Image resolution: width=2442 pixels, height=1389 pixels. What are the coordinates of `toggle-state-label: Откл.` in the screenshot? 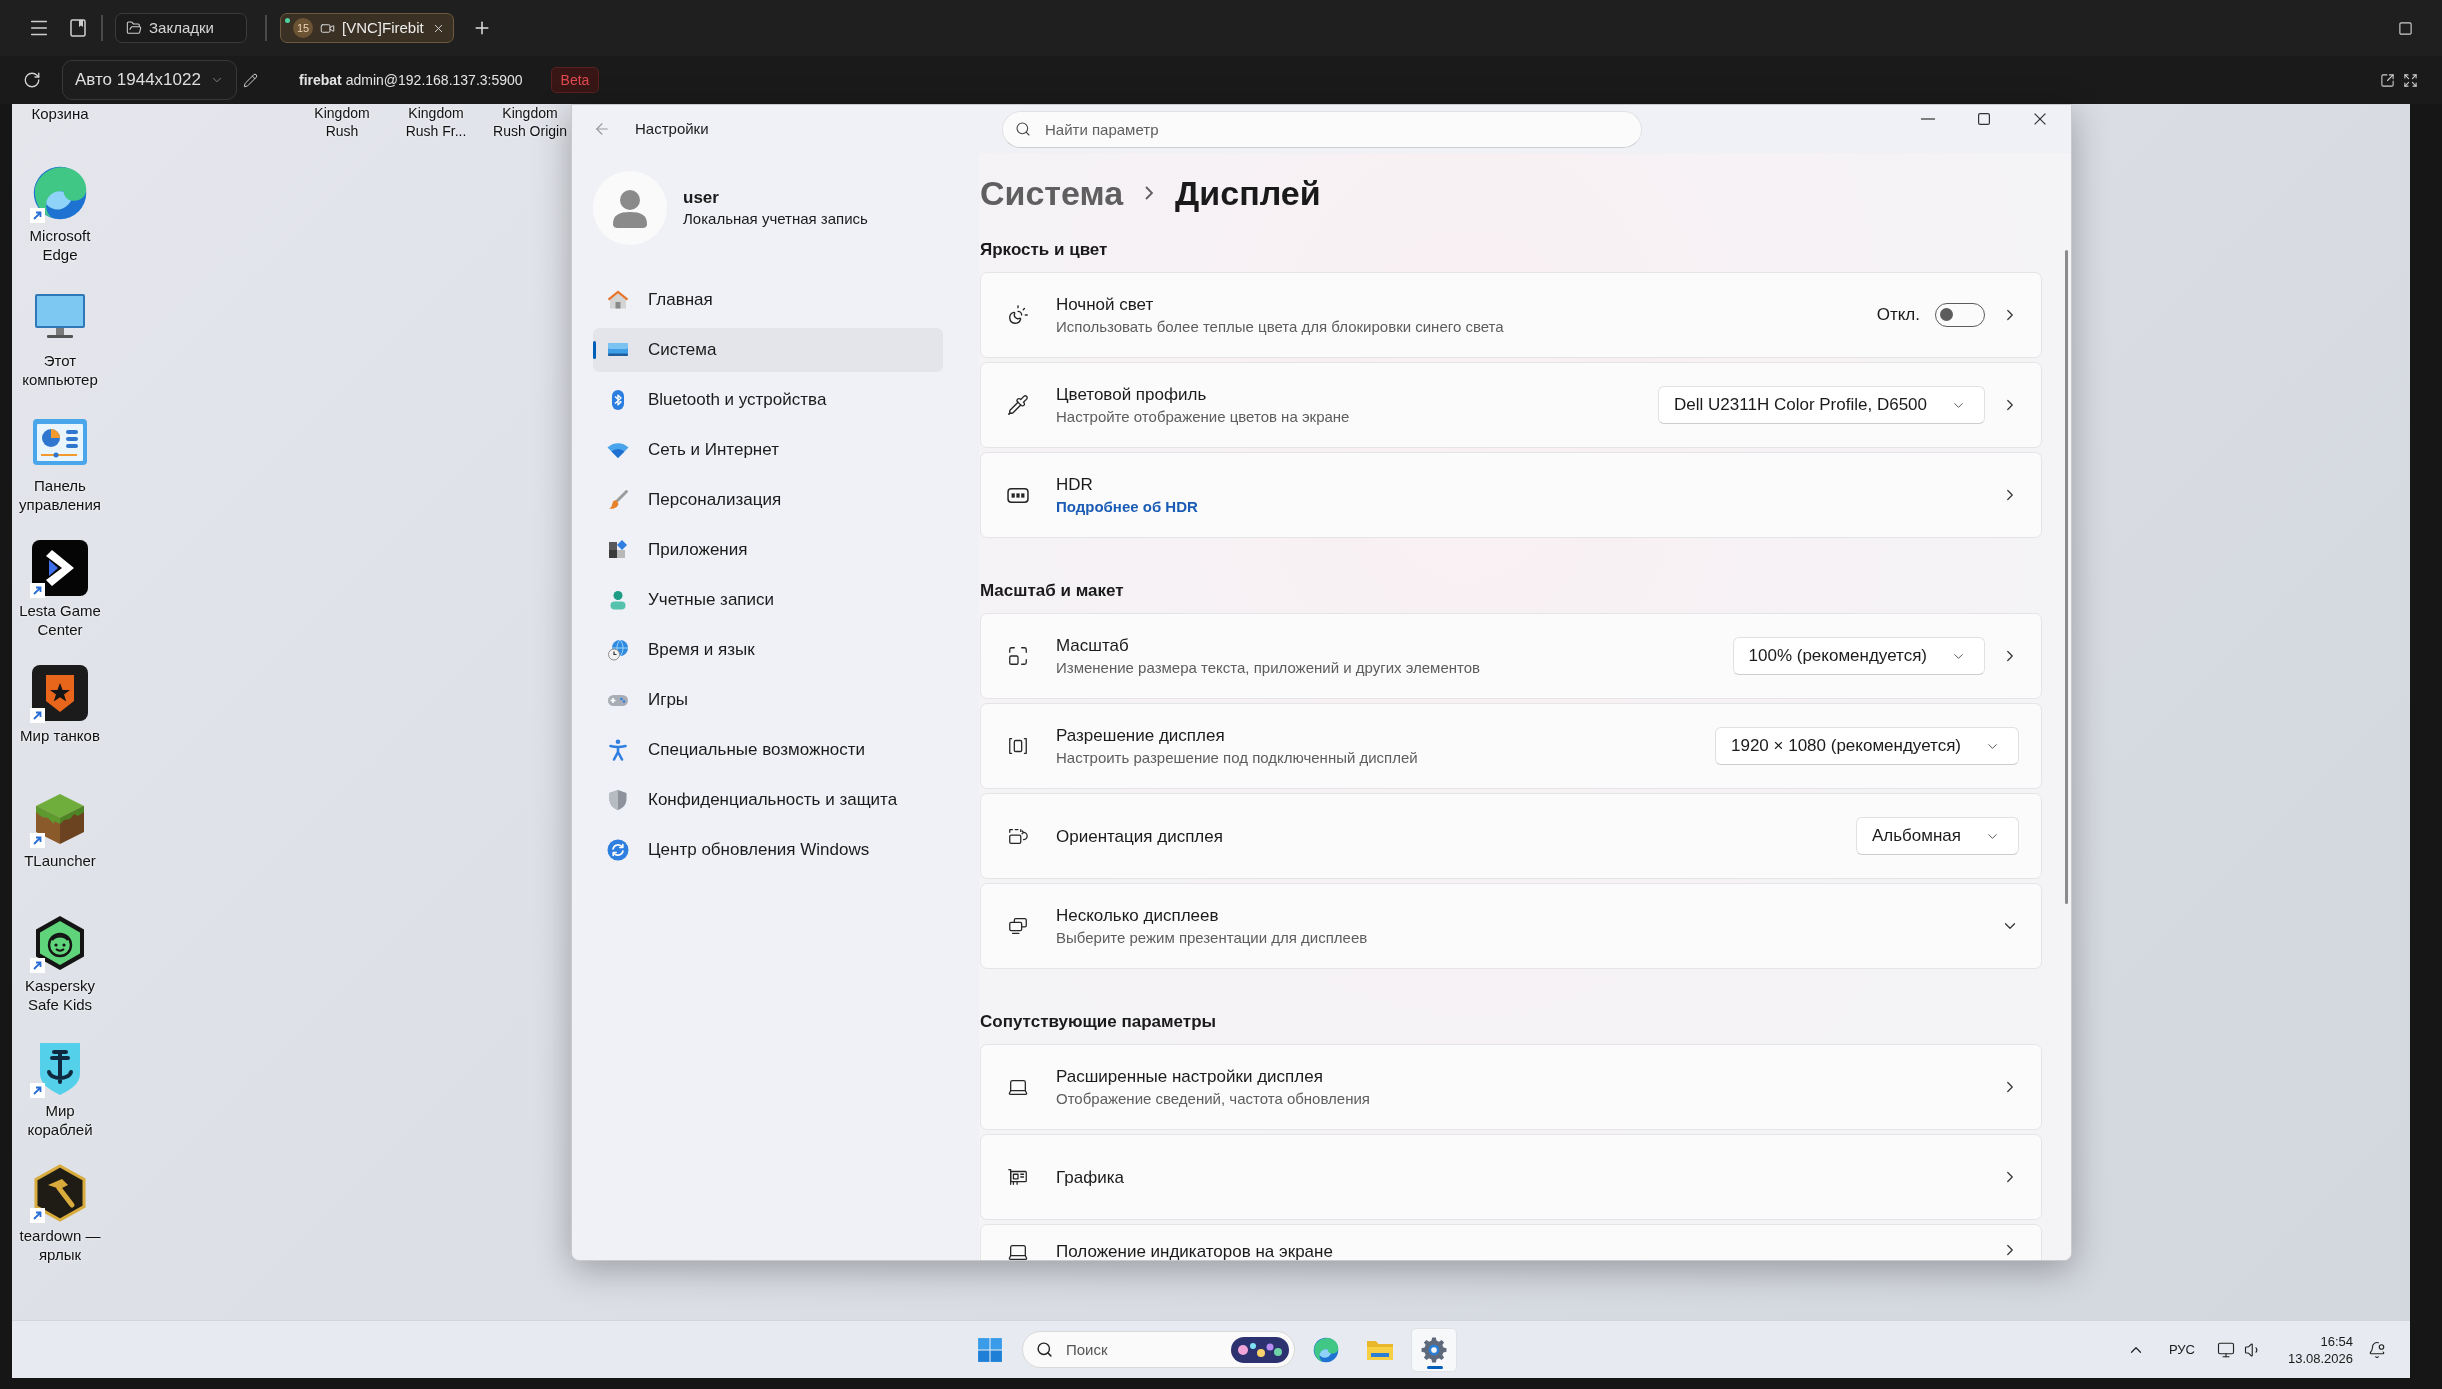 It's located at (1898, 315).